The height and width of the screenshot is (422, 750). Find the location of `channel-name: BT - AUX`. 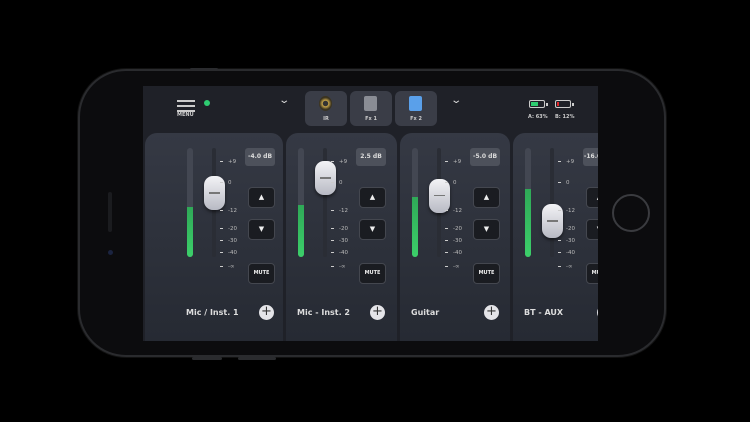

channel-name: BT - AUX is located at coordinates (544, 312).